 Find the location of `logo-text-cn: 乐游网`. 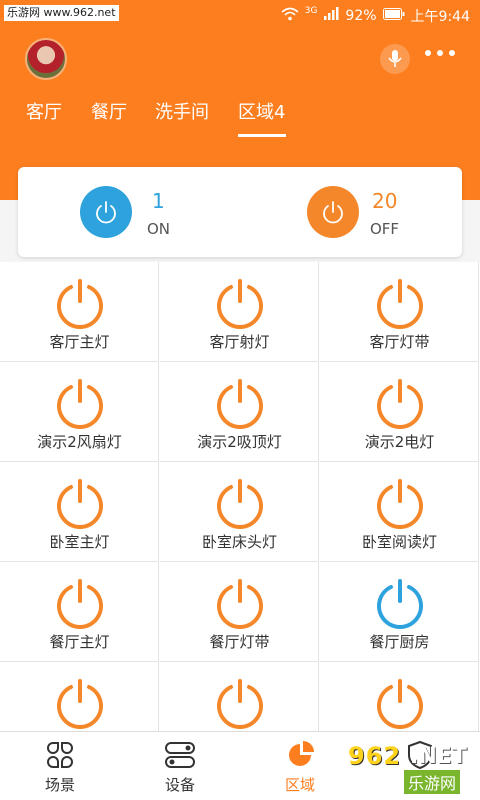

logo-text-cn: 乐游网 is located at coordinates (432, 782).